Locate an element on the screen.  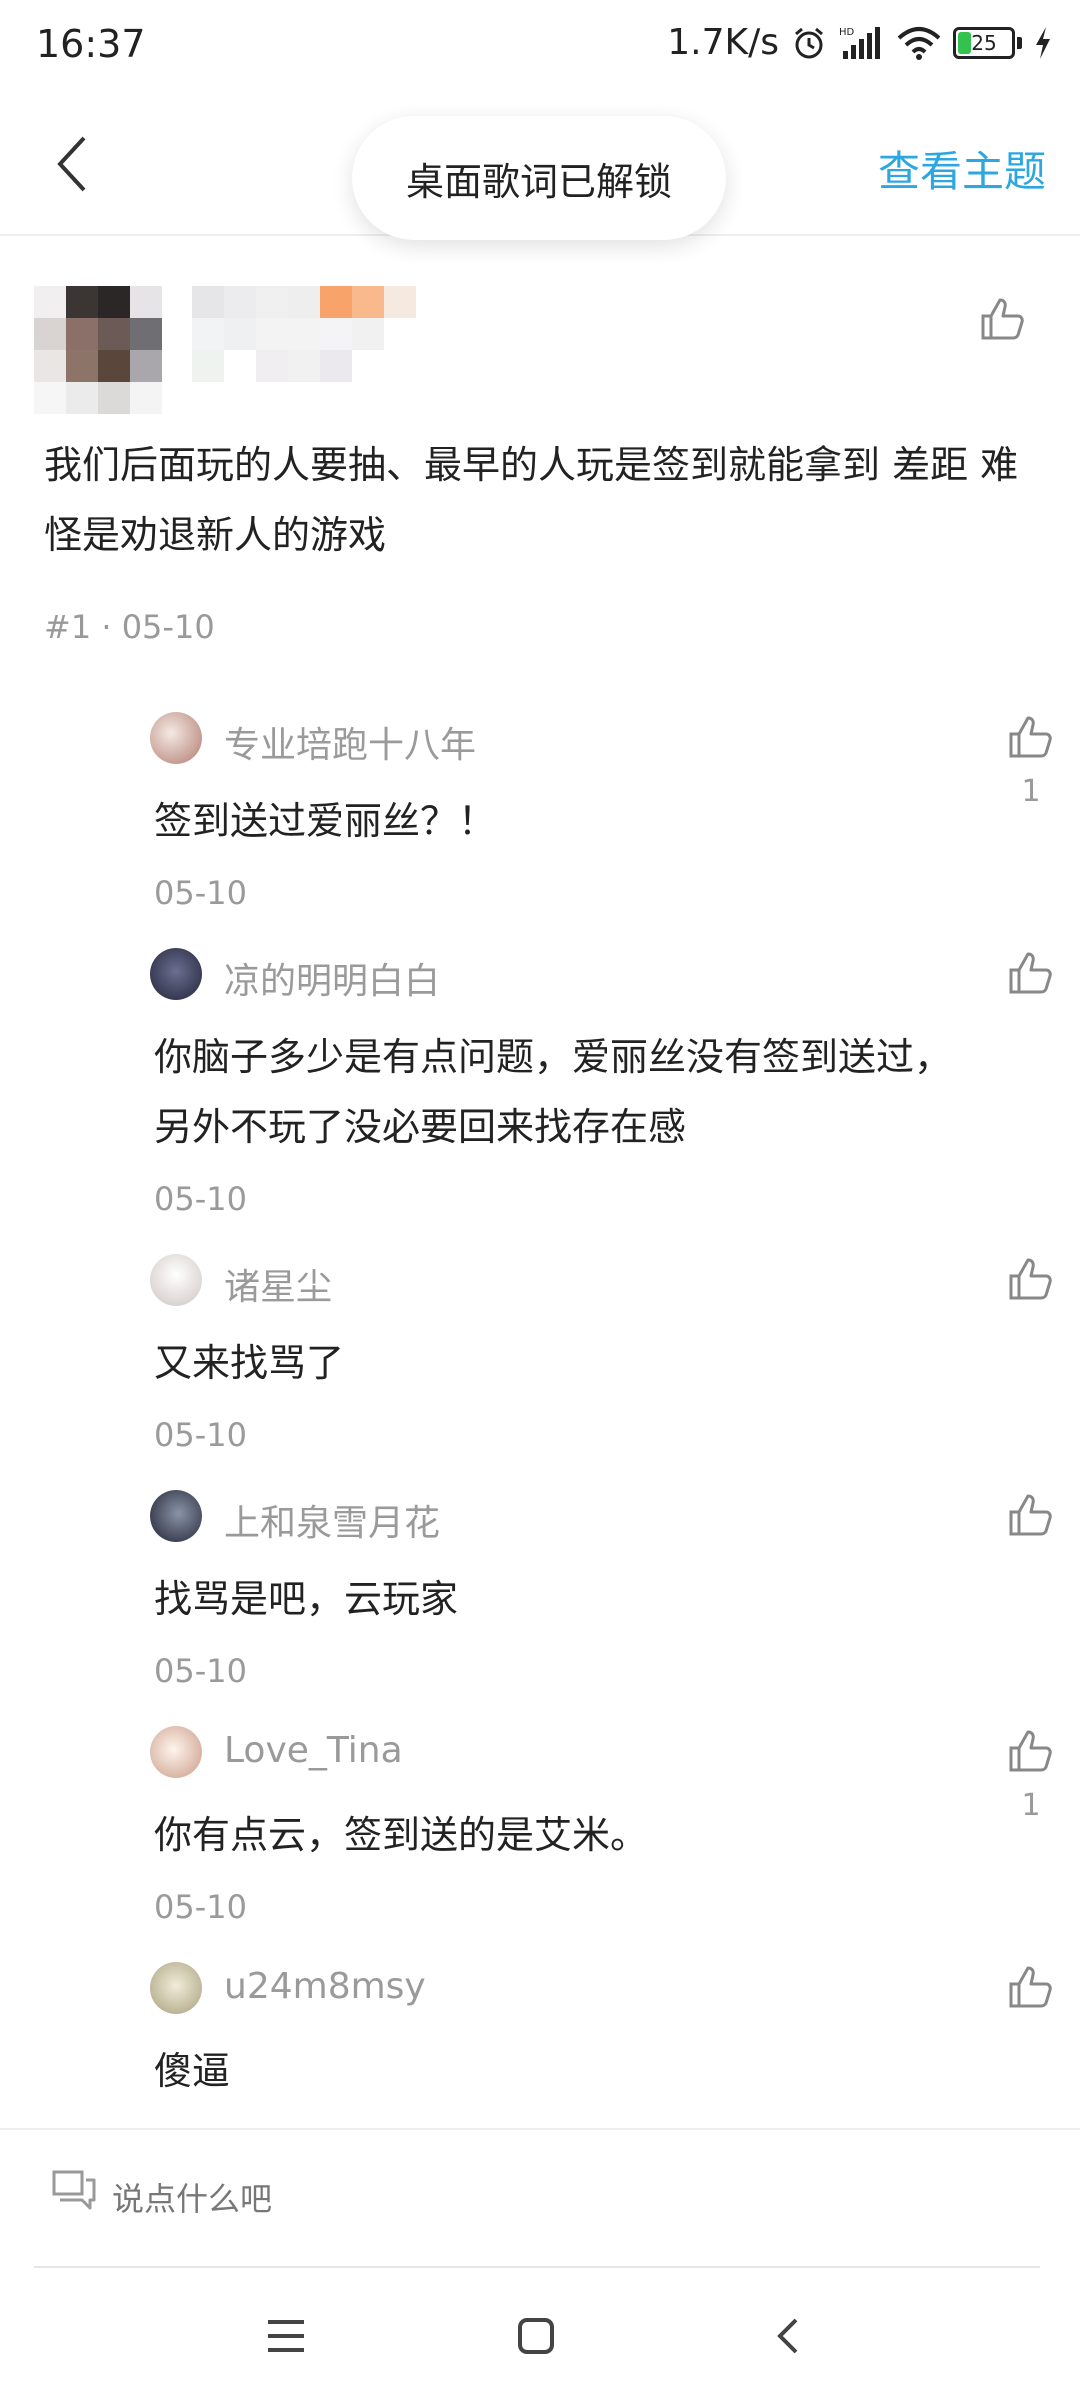
reply-text: 傻逼 is located at coordinates (192, 2071).